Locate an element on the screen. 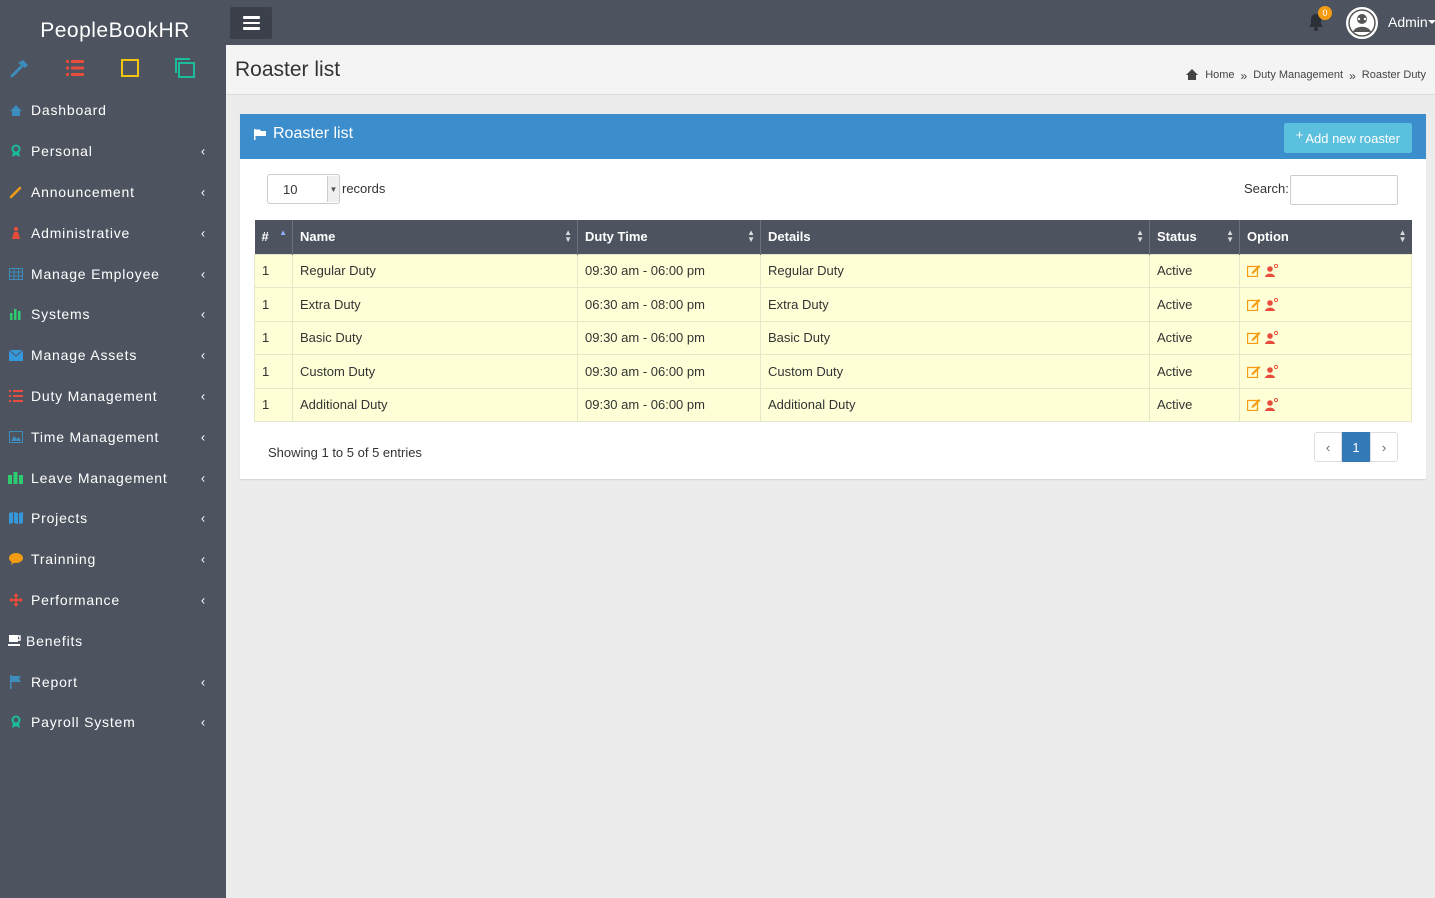 This screenshot has height=898, width=1435. page-length-select: 10 ▼ is located at coordinates (303, 189).